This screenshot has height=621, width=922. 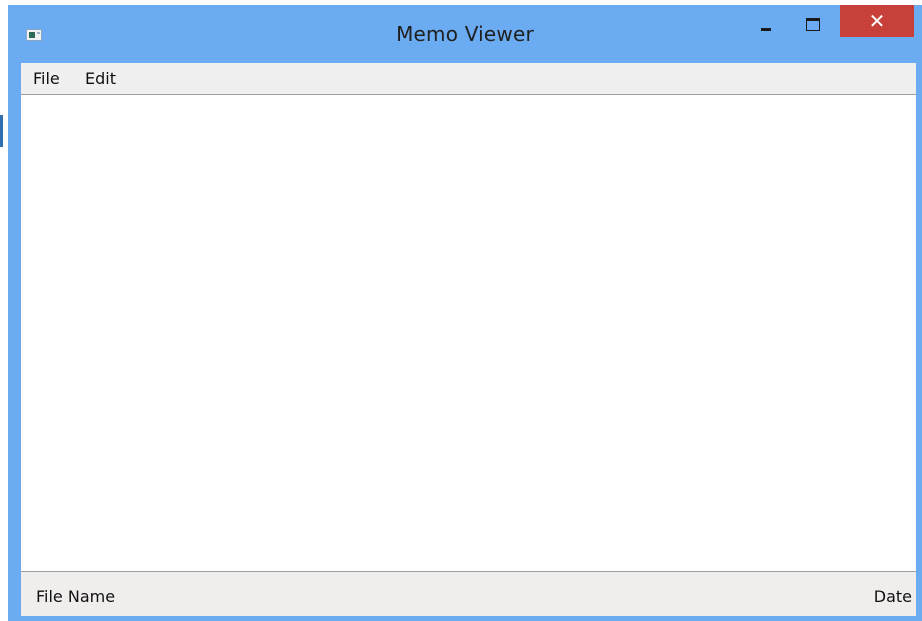 I want to click on status-date: Date, so click(x=892, y=596).